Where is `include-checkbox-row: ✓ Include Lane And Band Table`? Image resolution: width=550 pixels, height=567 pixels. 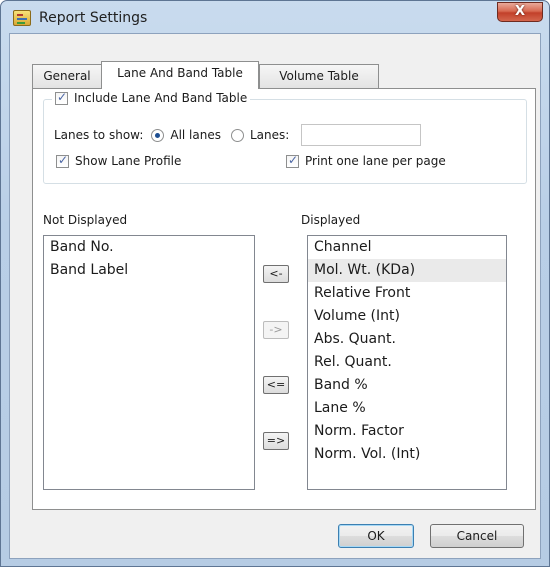
include-checkbox-row: ✓ Include Lane And Band Table is located at coordinates (151, 97).